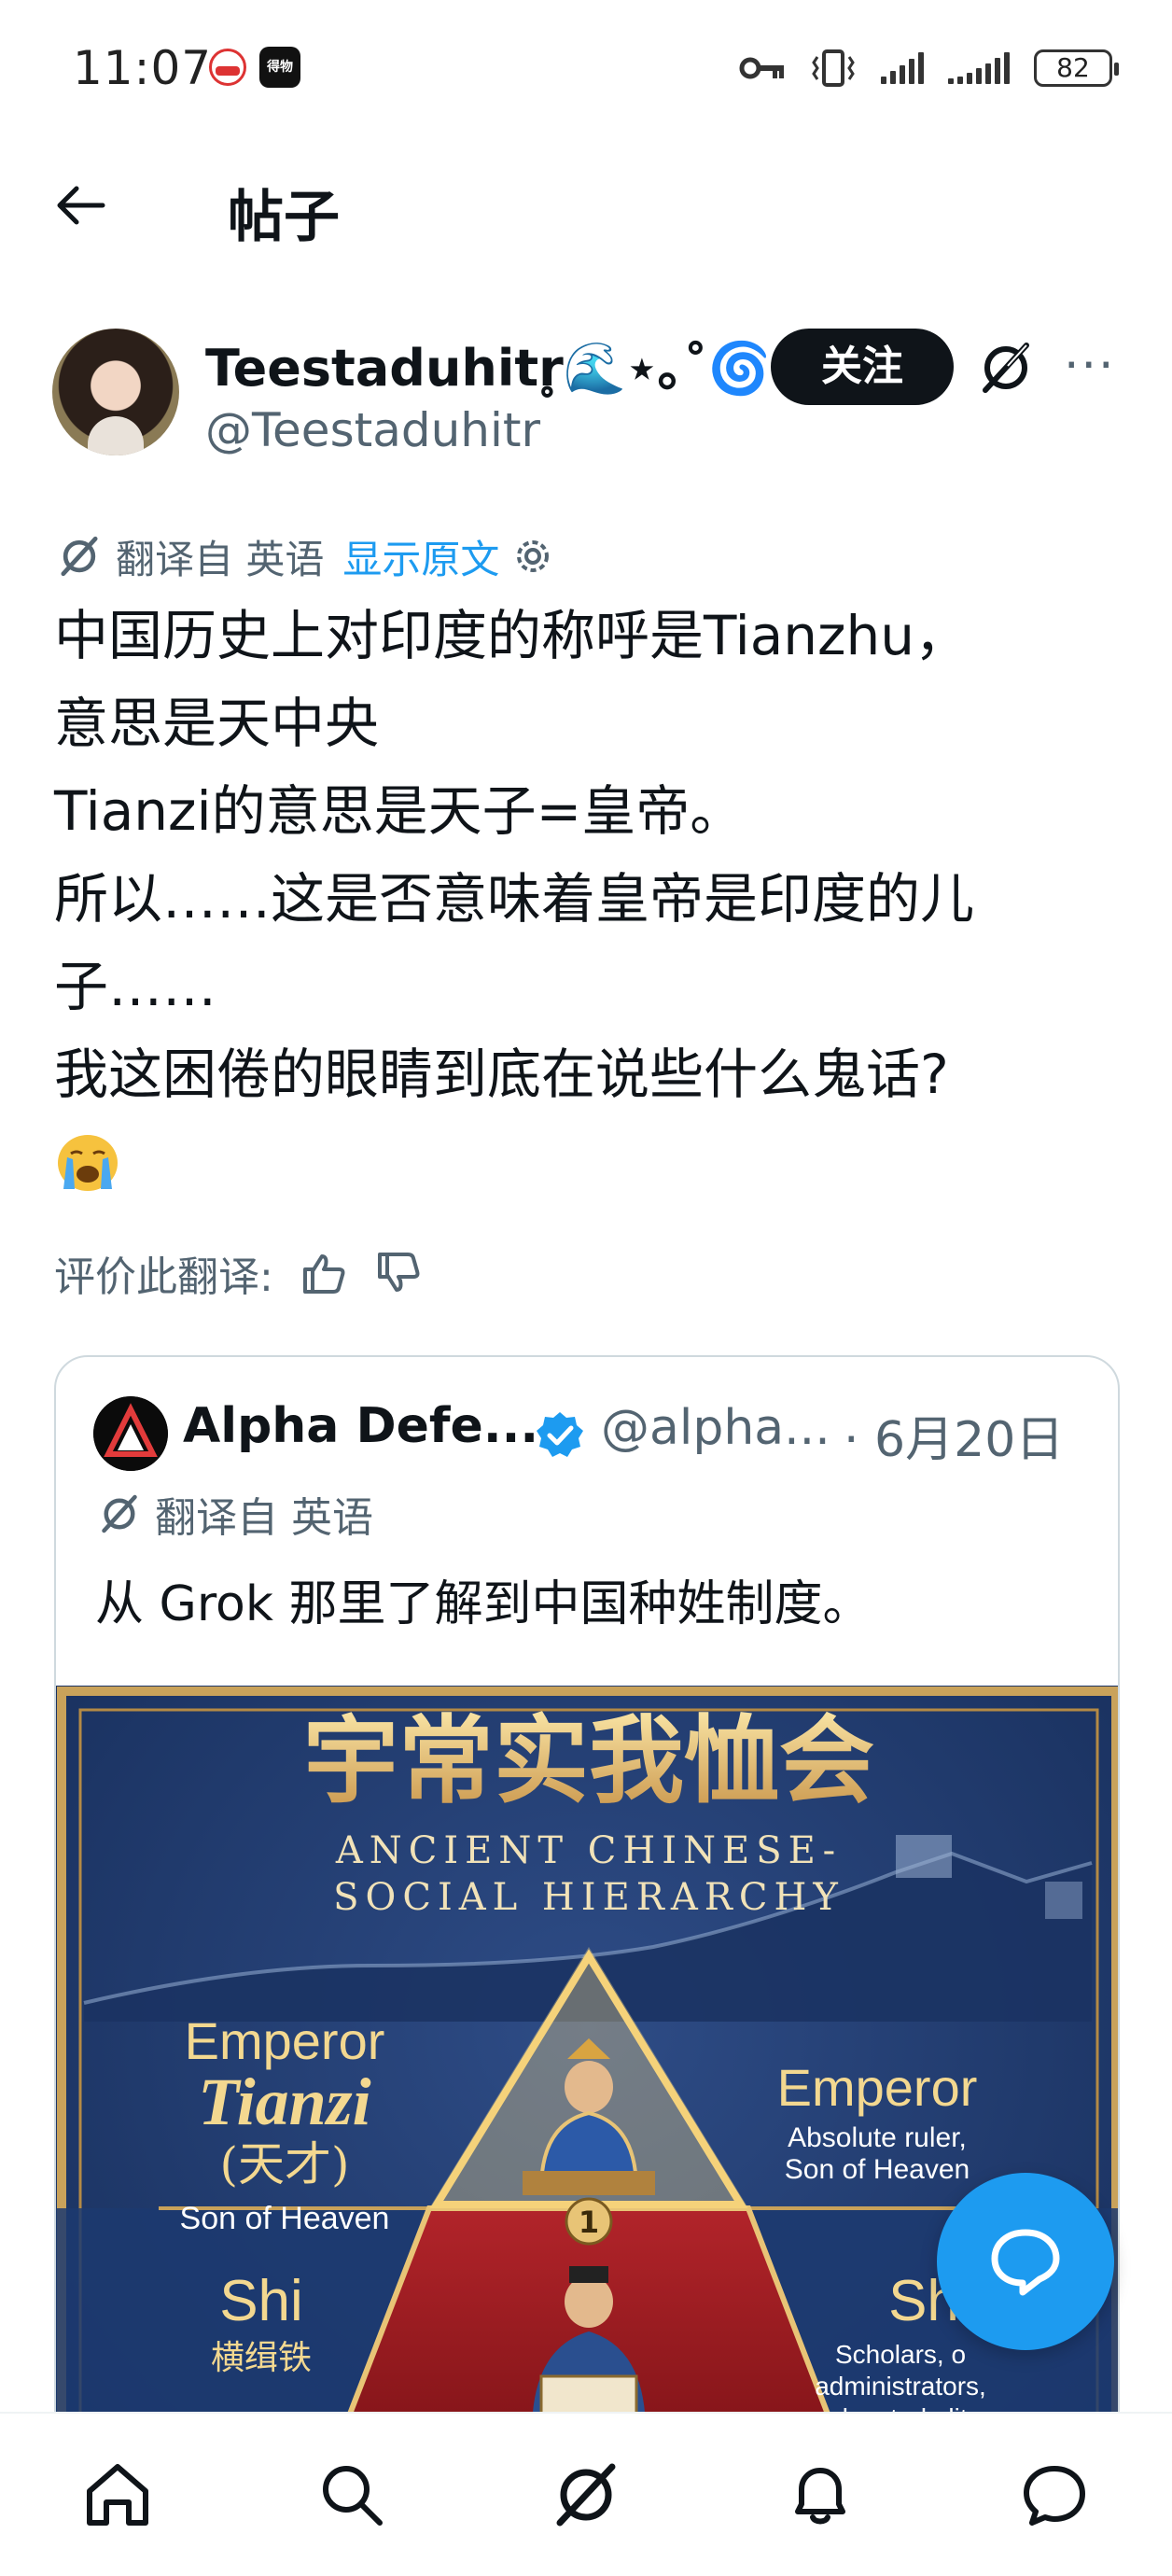 Image resolution: width=1172 pixels, height=2576 pixels. I want to click on poster-left-son-of-heaven: Son of Heaven, so click(285, 2218).